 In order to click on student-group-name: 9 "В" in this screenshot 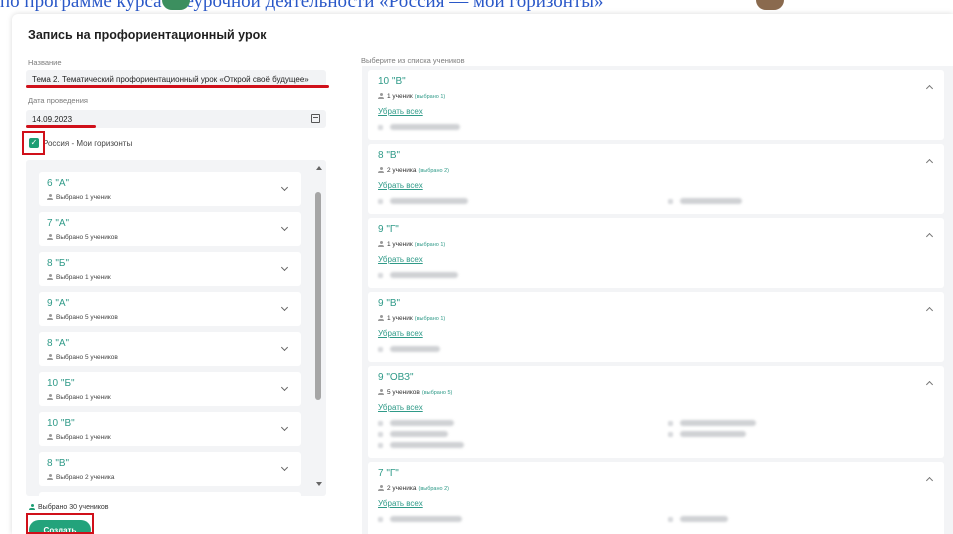, I will do `click(389, 303)`.